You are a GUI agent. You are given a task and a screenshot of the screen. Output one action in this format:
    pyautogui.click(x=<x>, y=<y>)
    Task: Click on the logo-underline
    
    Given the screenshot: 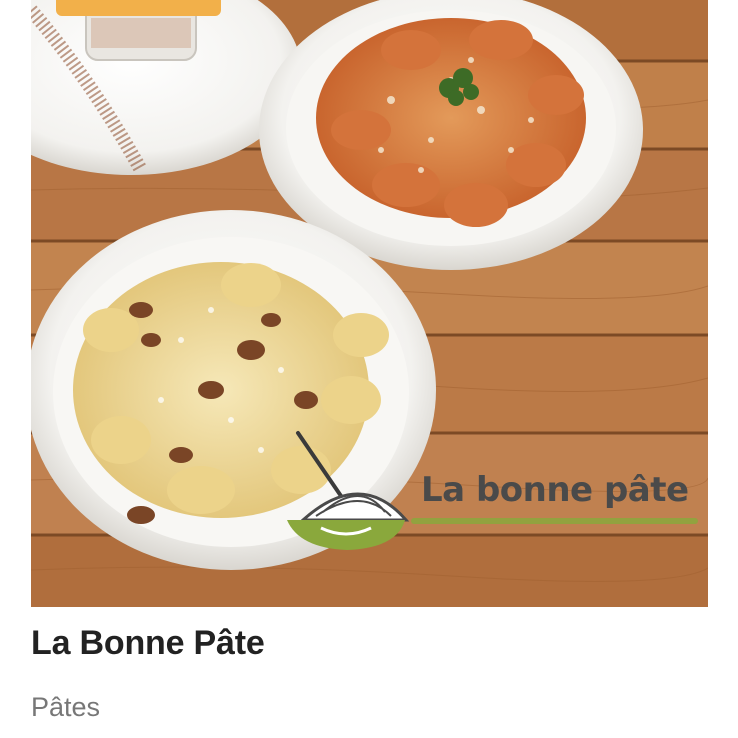 What is the action you would take?
    pyautogui.click(x=554, y=521)
    